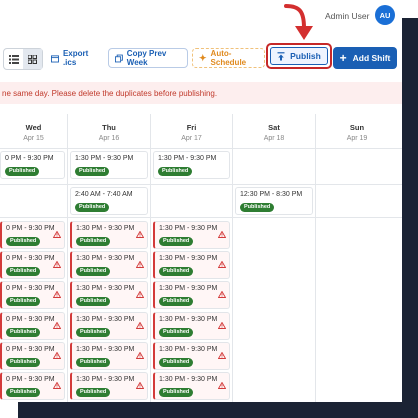  What do you see at coordinates (218, 410) in the screenshot?
I see `frame-shadow-bottom` at bounding box center [218, 410].